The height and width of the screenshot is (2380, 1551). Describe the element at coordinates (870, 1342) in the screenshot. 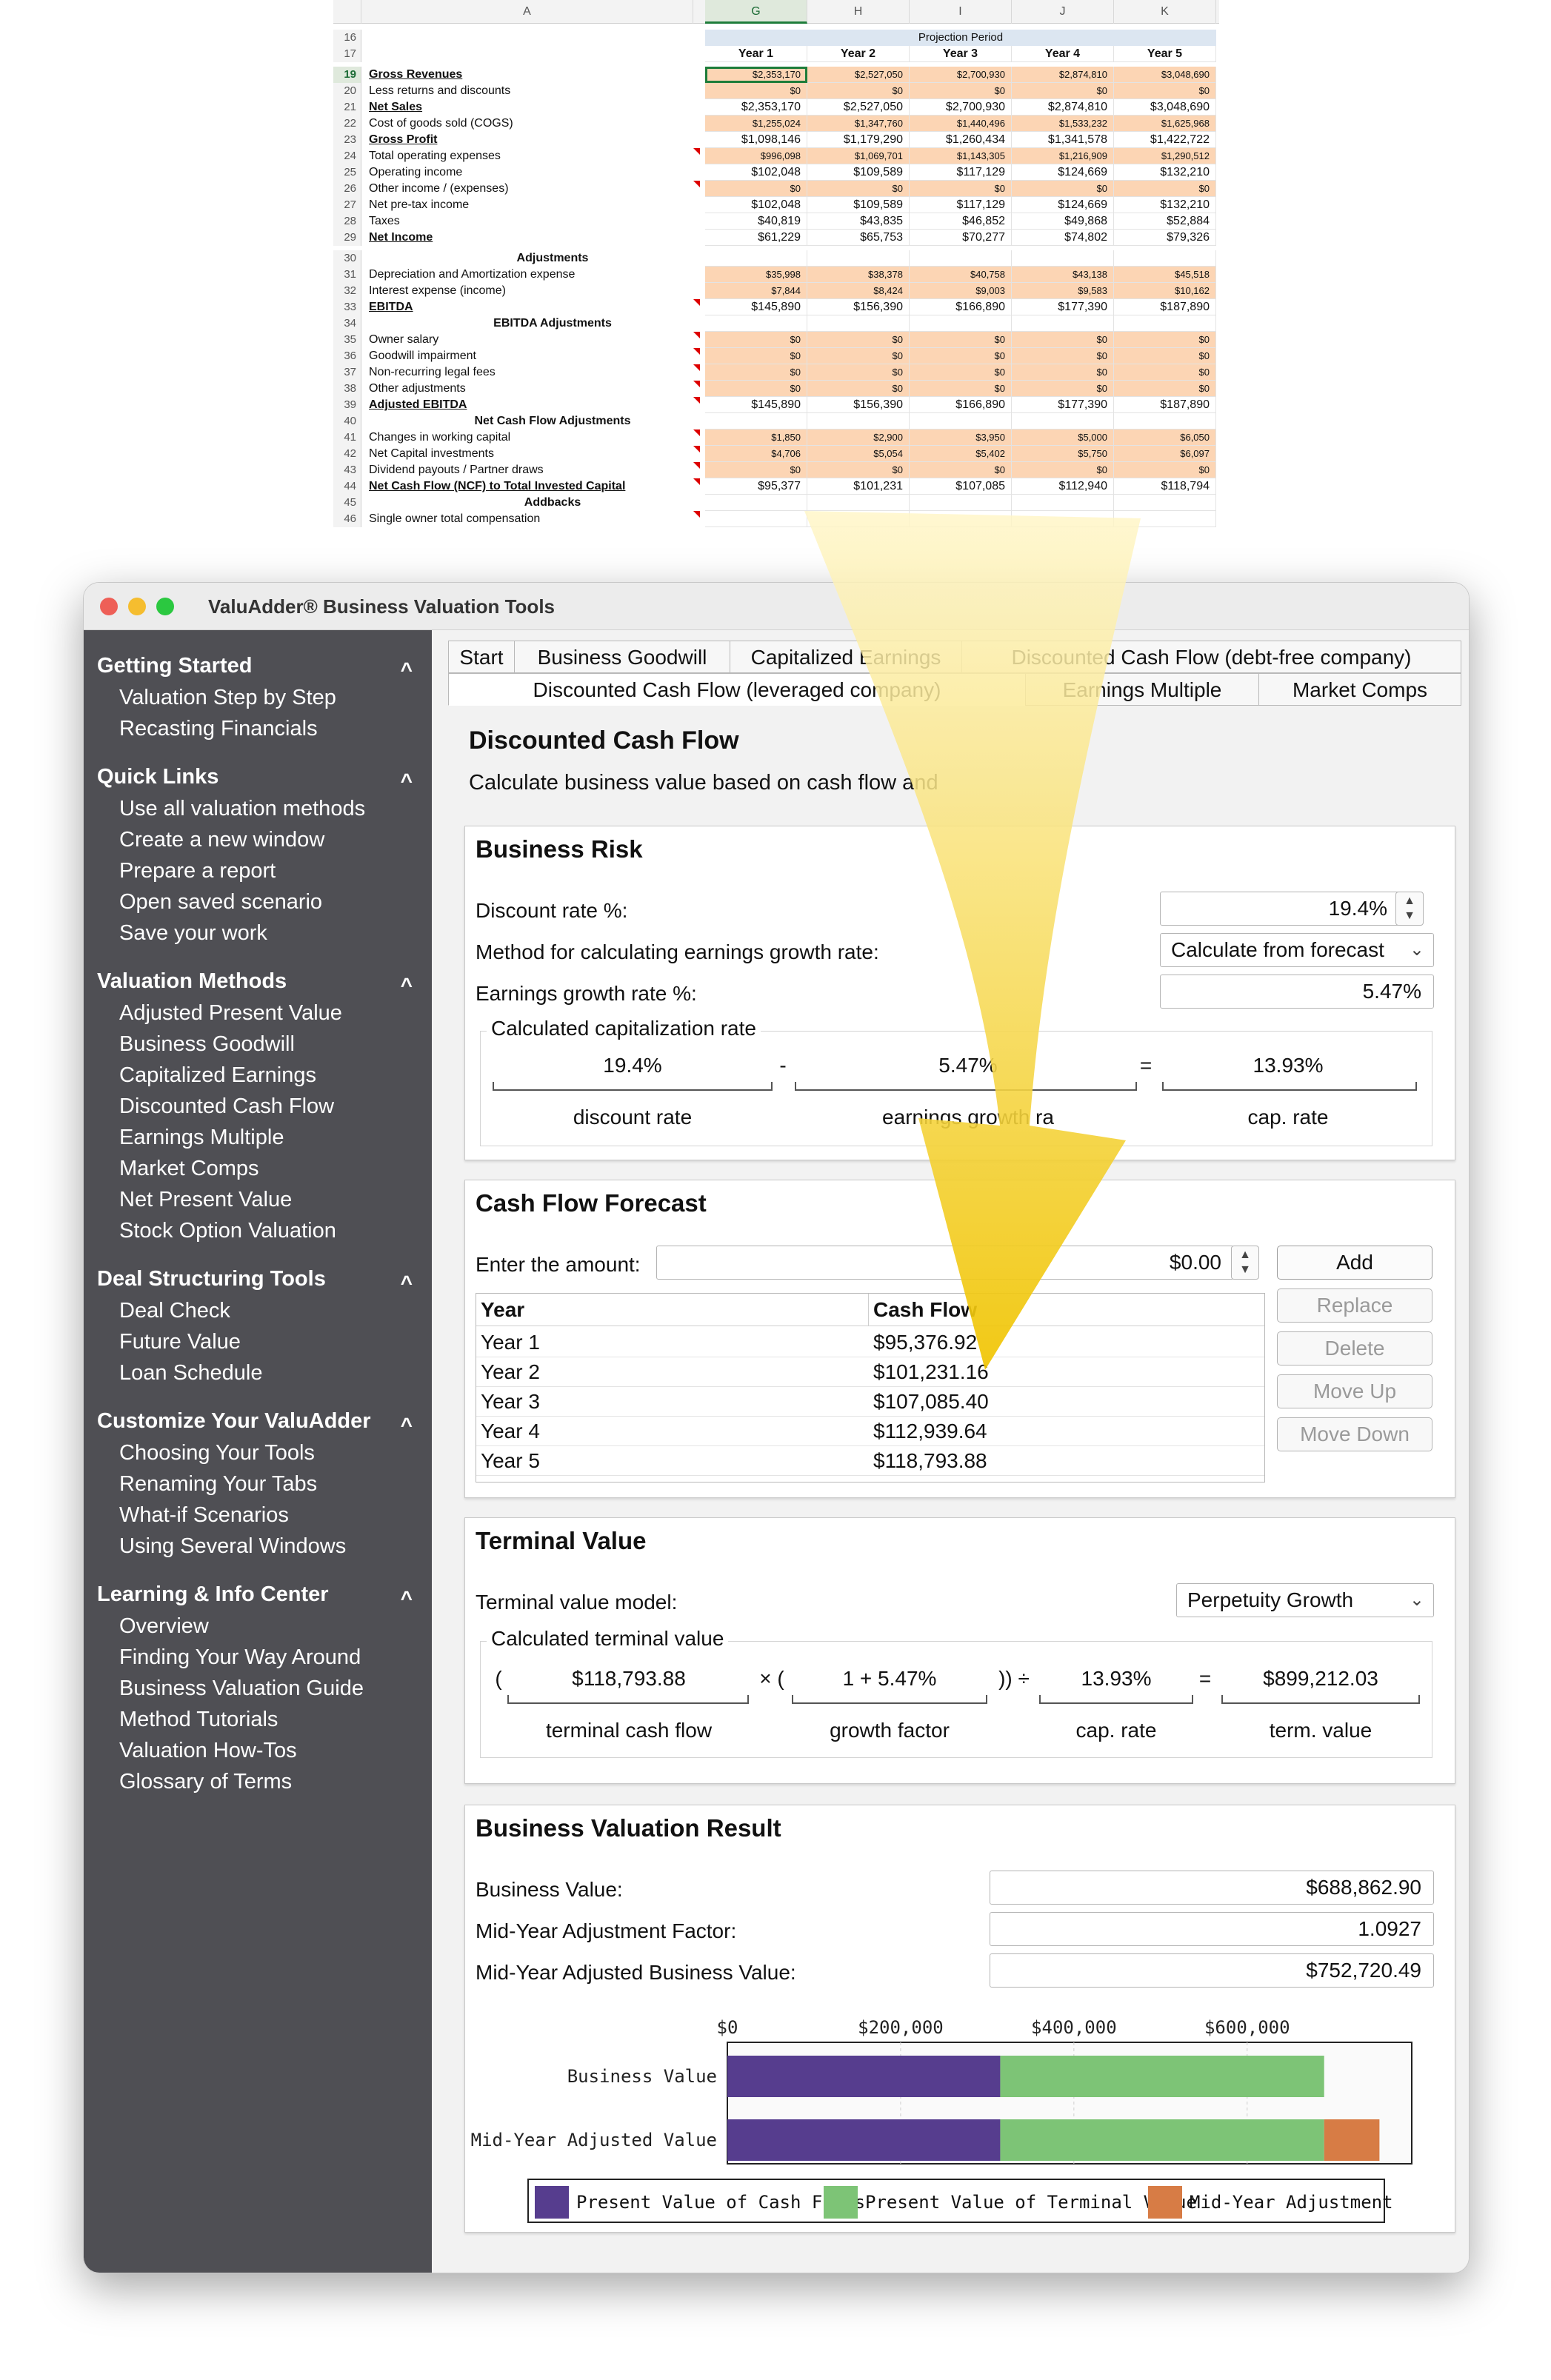

I see `table-row: Year 1 $95,376.92` at that location.